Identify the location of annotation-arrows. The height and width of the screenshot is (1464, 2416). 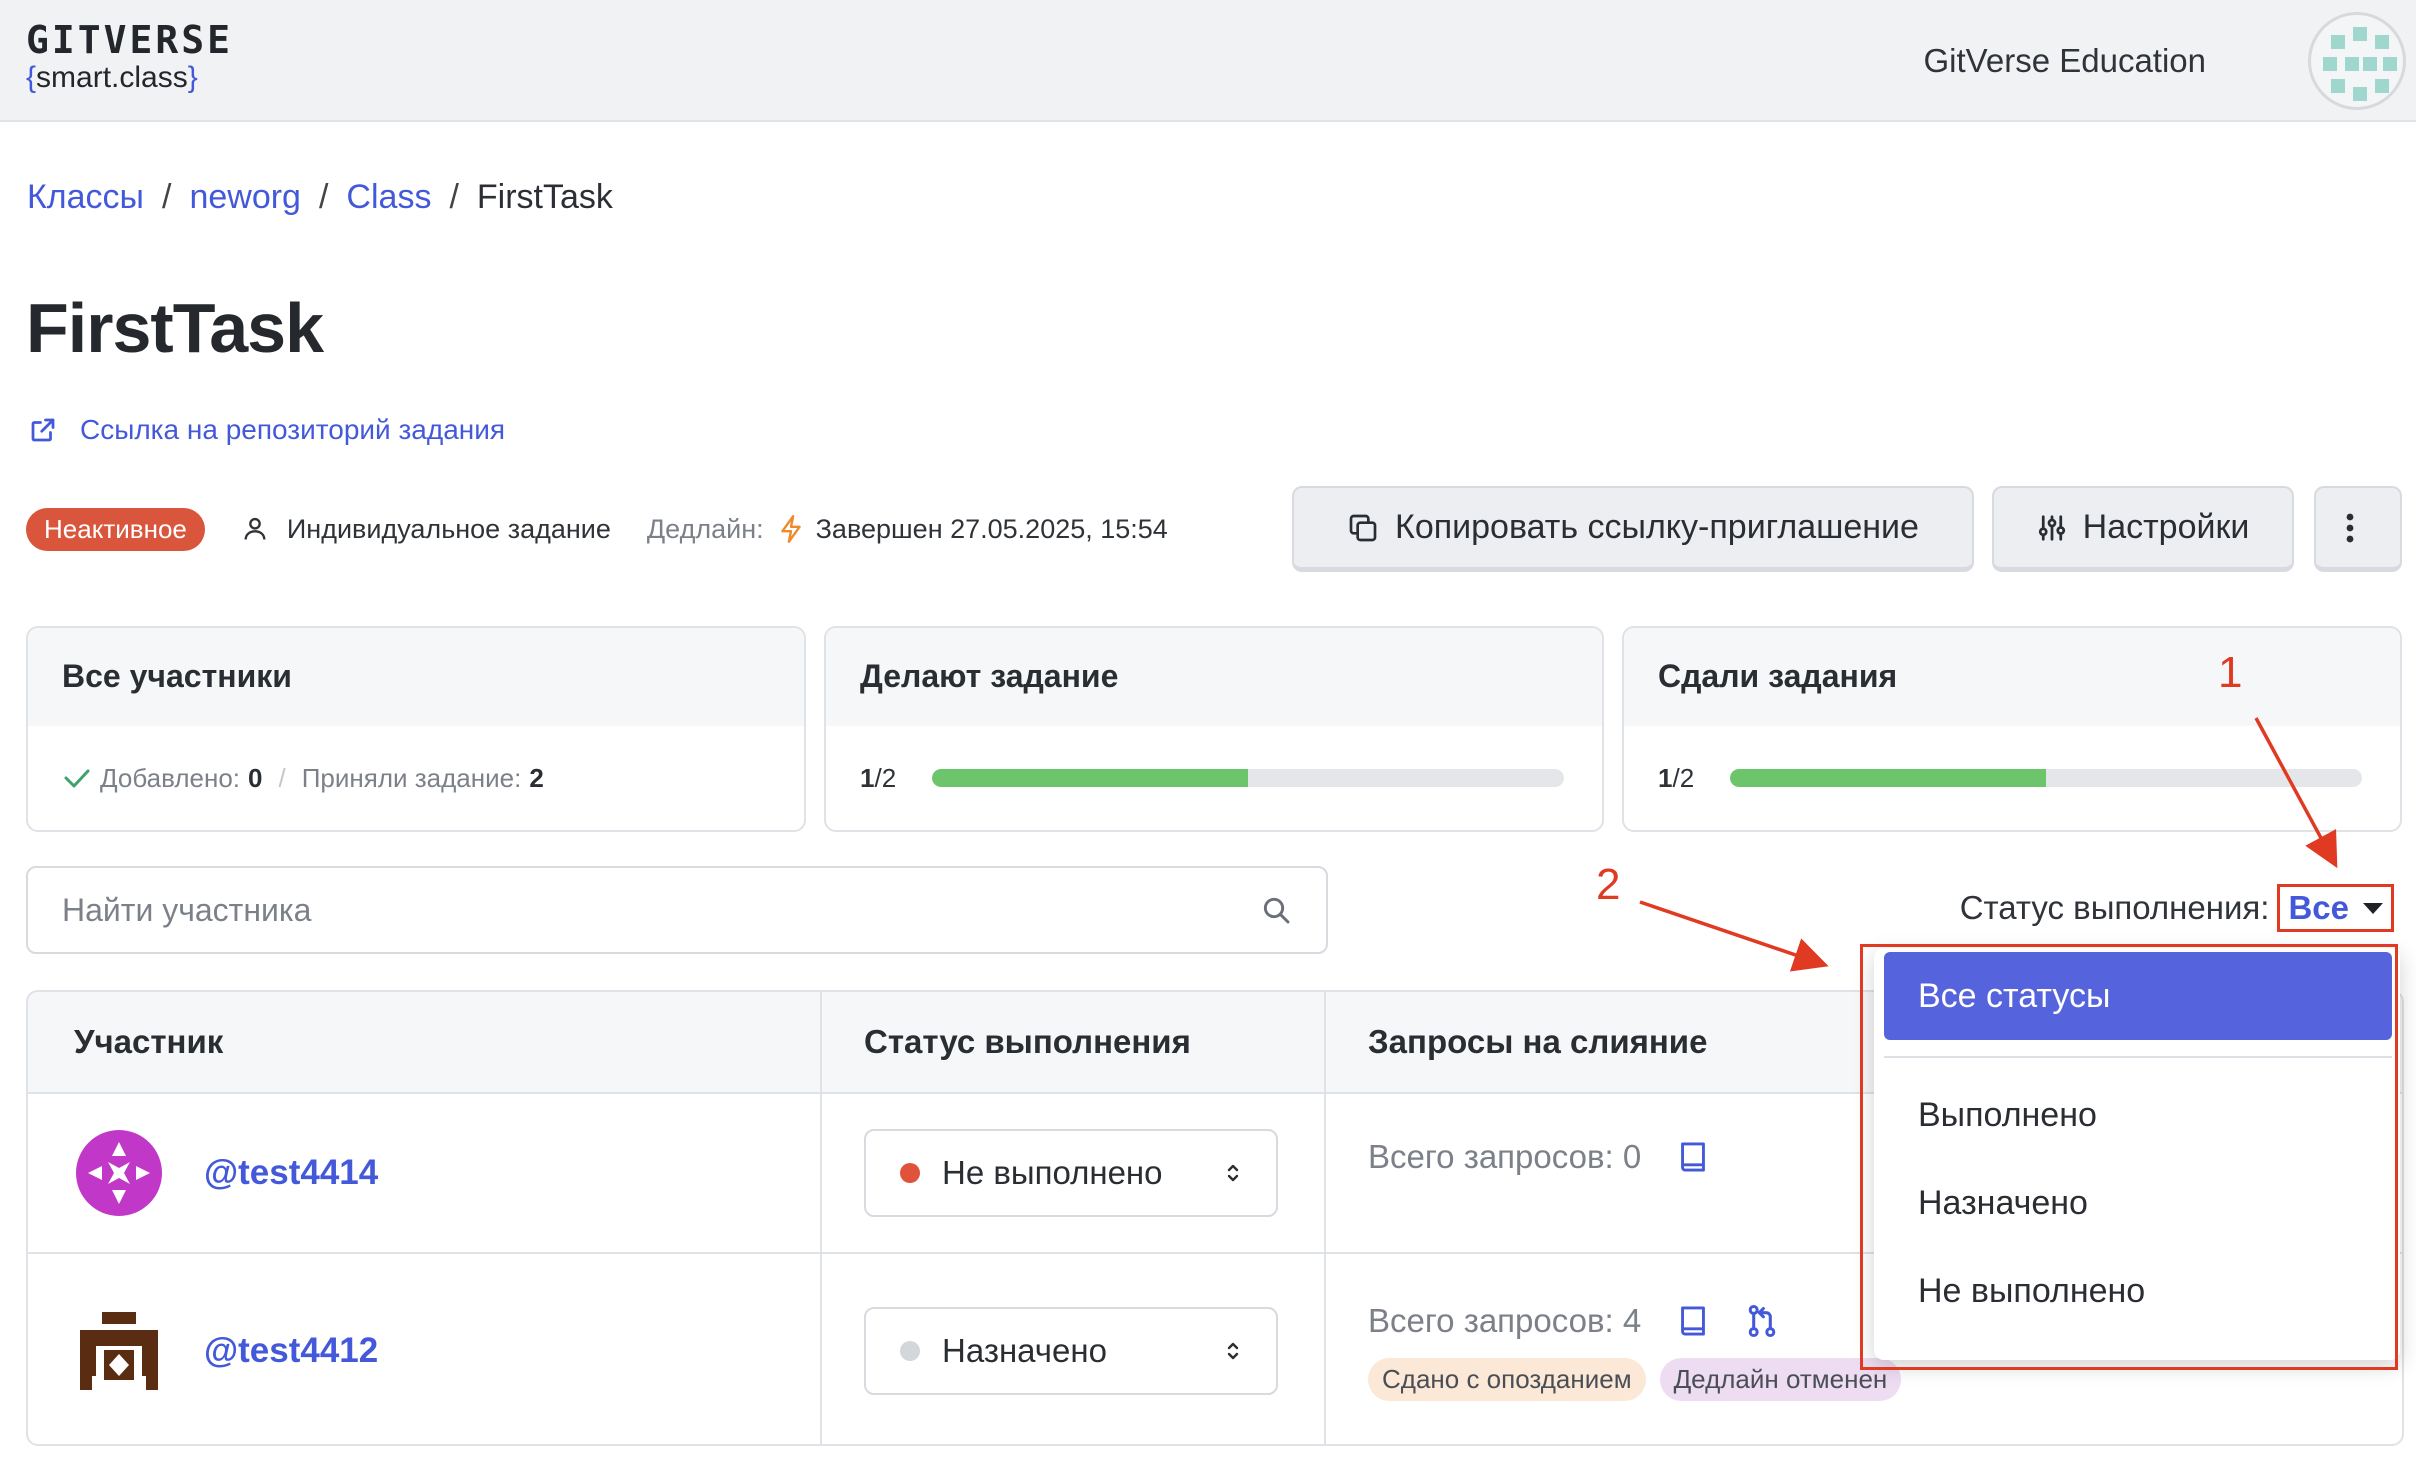
(1988, 844).